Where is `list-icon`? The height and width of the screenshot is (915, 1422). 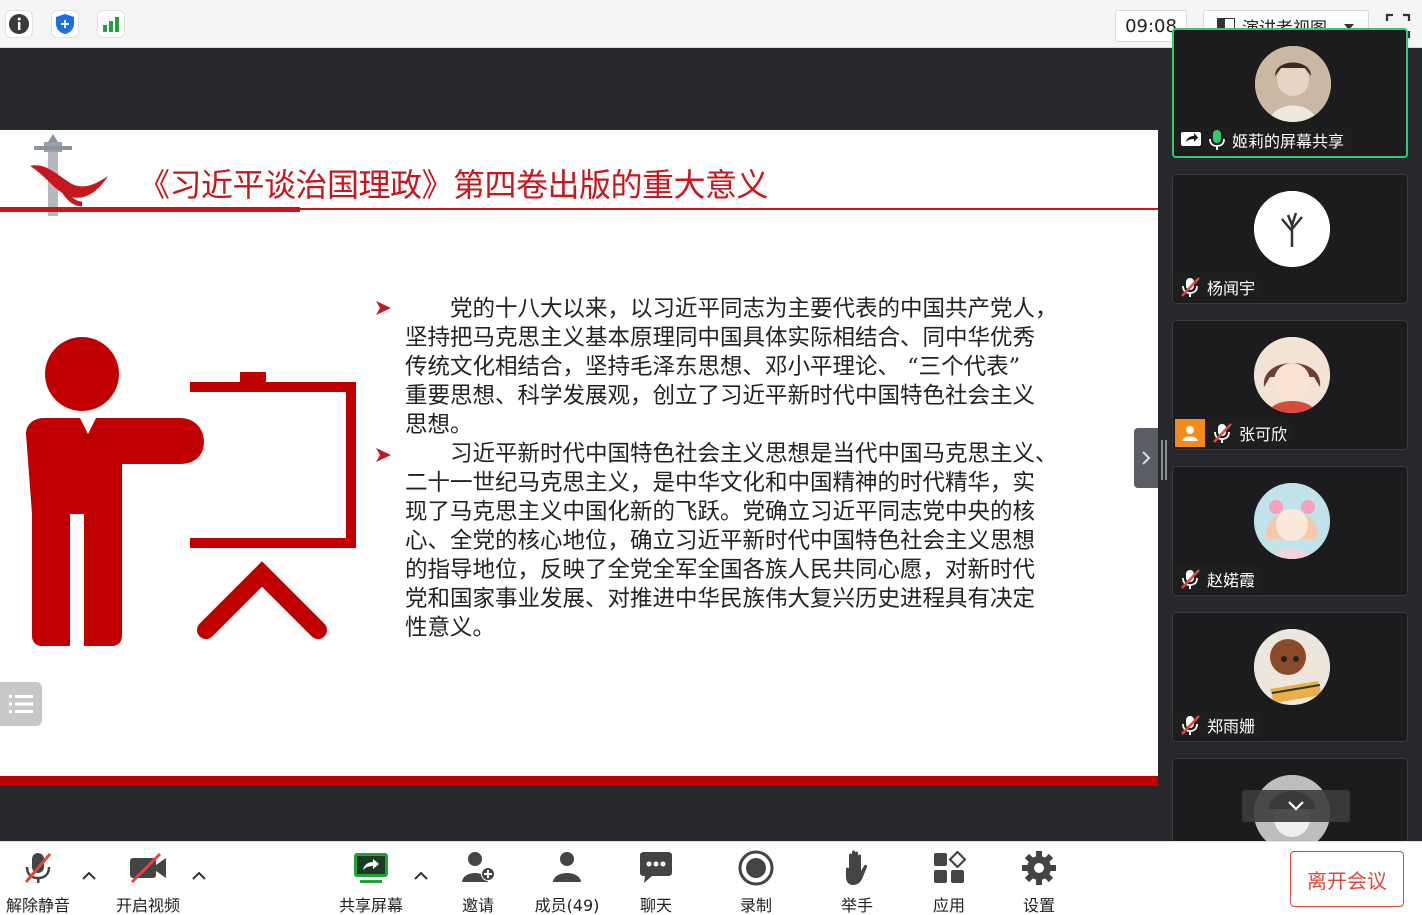 list-icon is located at coordinates (21, 704).